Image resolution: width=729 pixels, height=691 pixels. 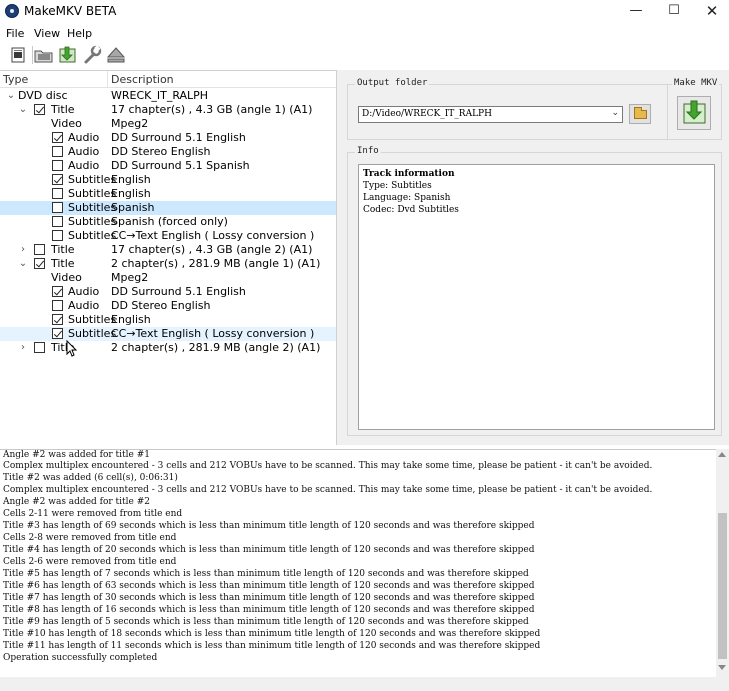 I want to click on row-description: DD Surround 5.1 English, so click(x=178, y=291).